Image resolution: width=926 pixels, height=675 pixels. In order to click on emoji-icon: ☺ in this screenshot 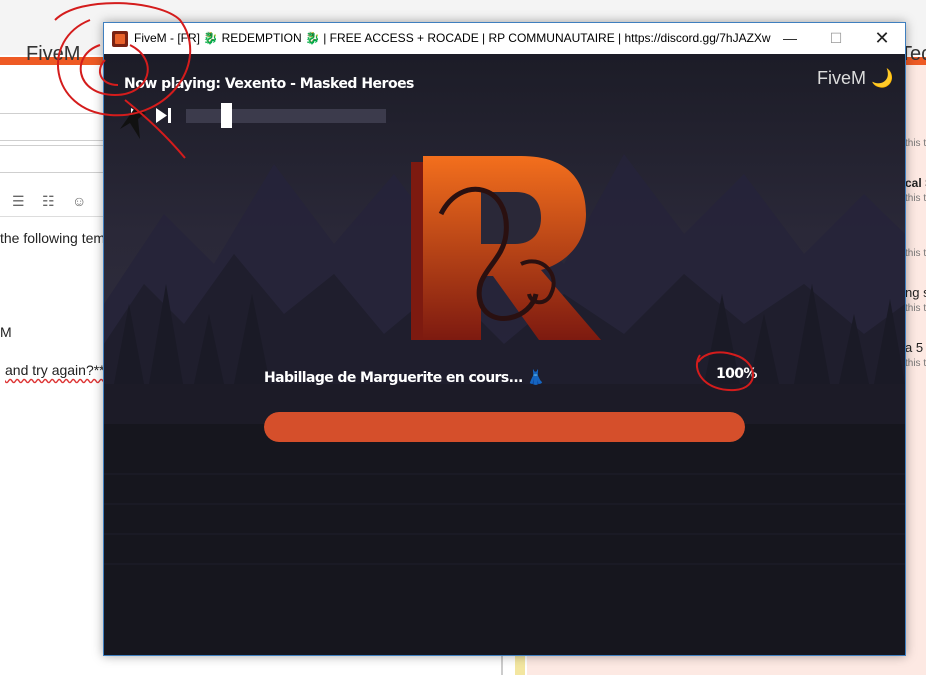, I will do `click(79, 201)`.